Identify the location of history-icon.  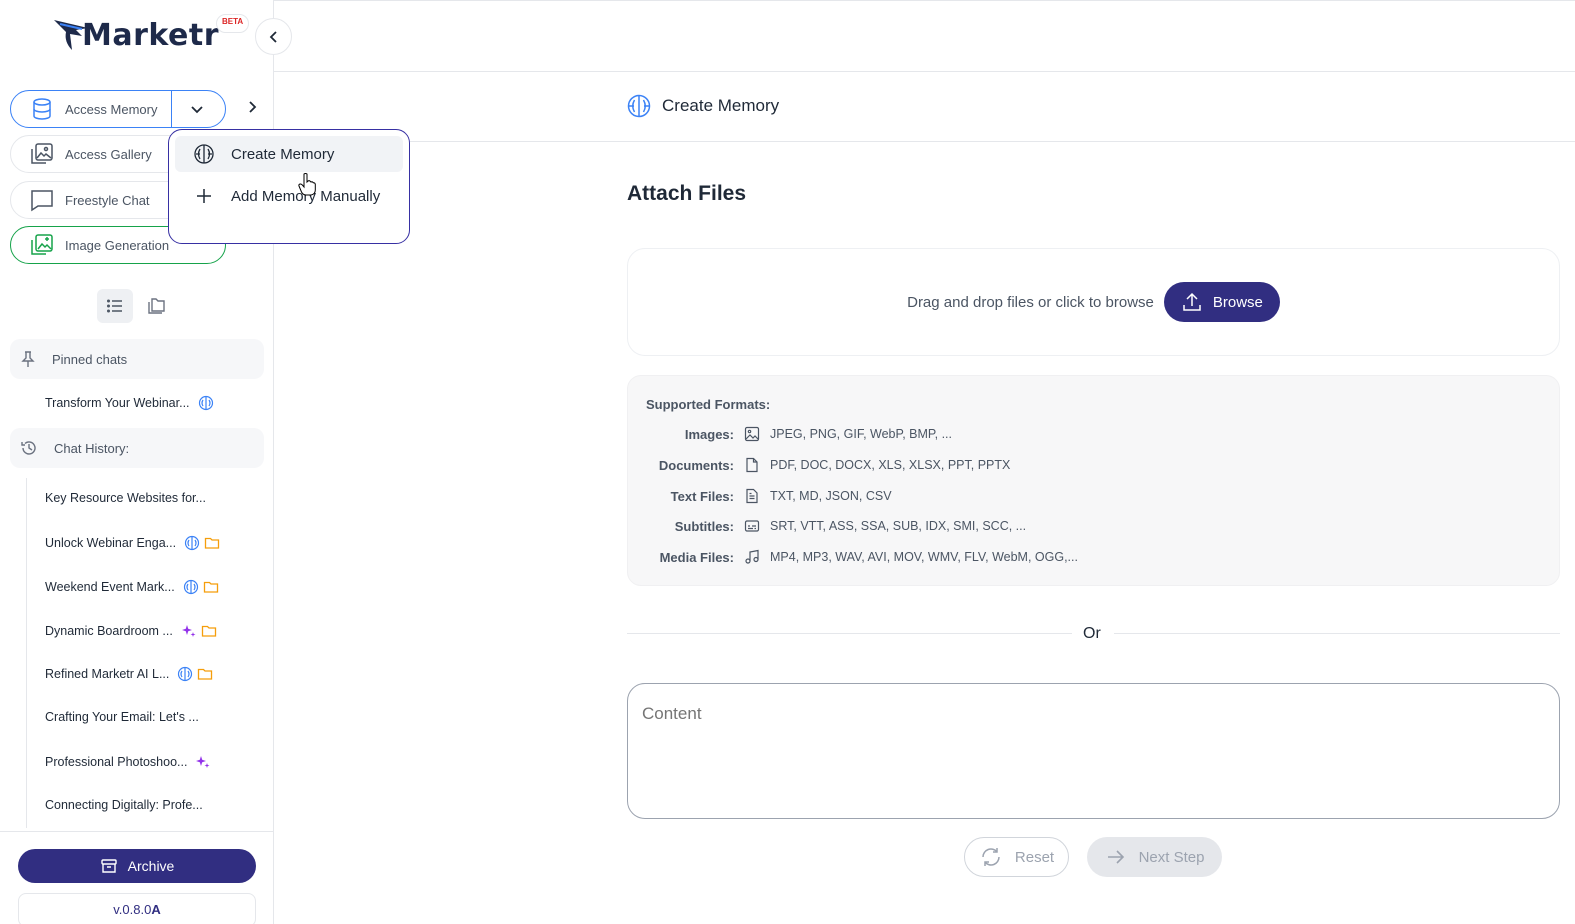
(29, 448).